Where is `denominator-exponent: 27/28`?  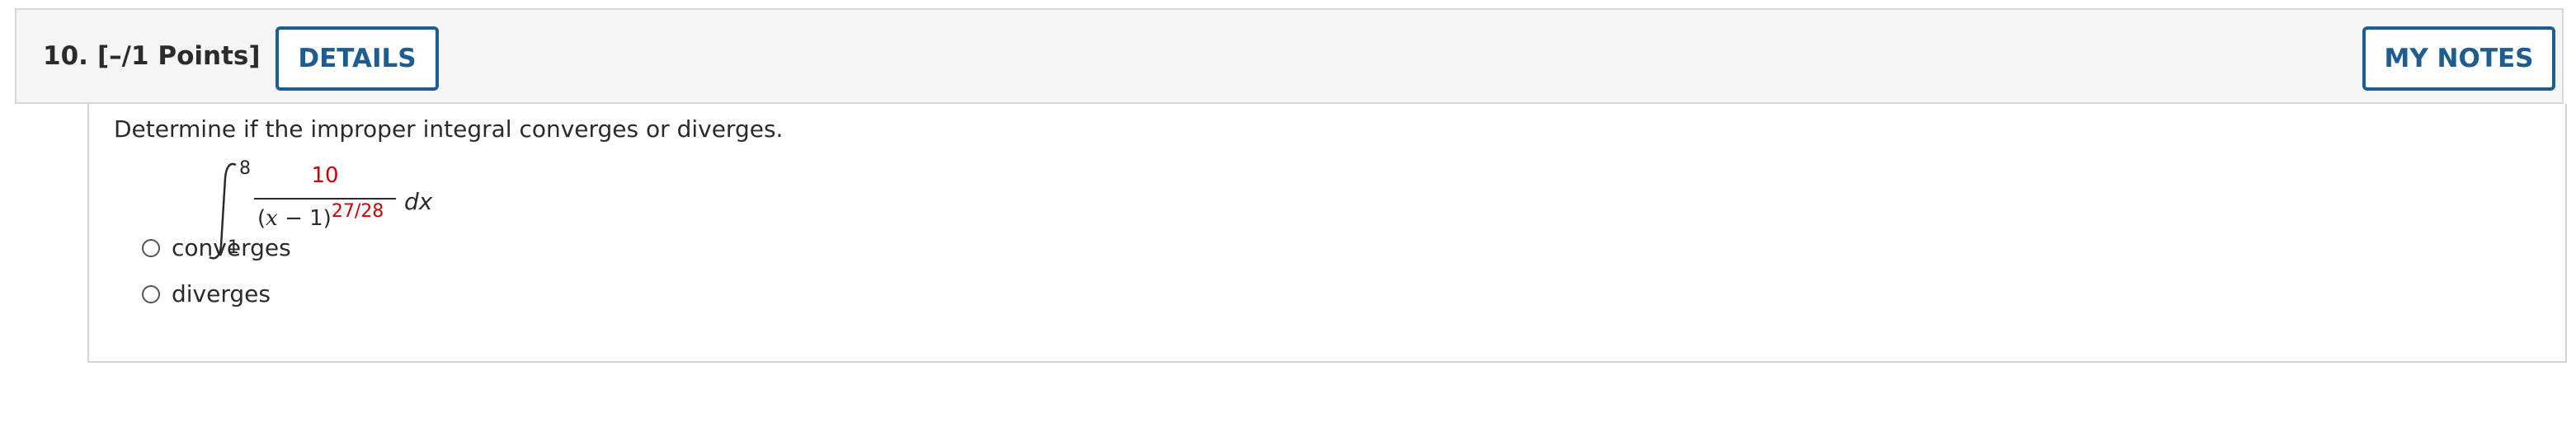
denominator-exponent: 27/28 is located at coordinates (357, 212).